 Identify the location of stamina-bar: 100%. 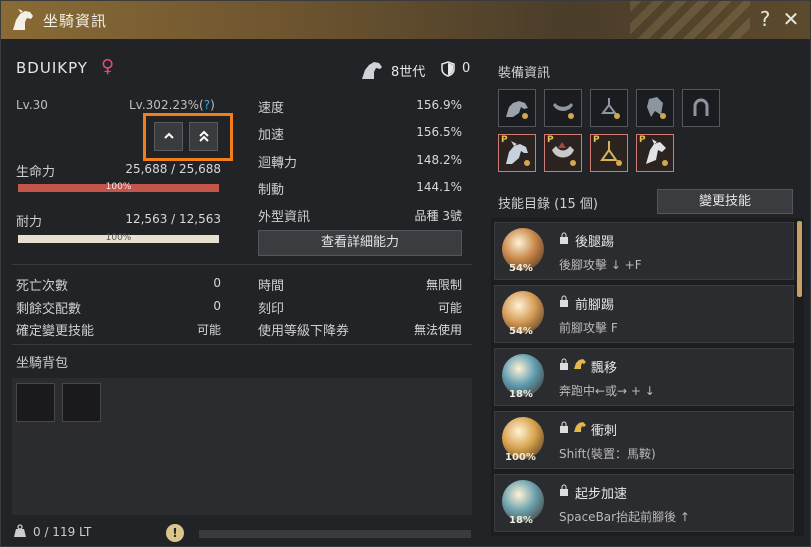
(118, 238).